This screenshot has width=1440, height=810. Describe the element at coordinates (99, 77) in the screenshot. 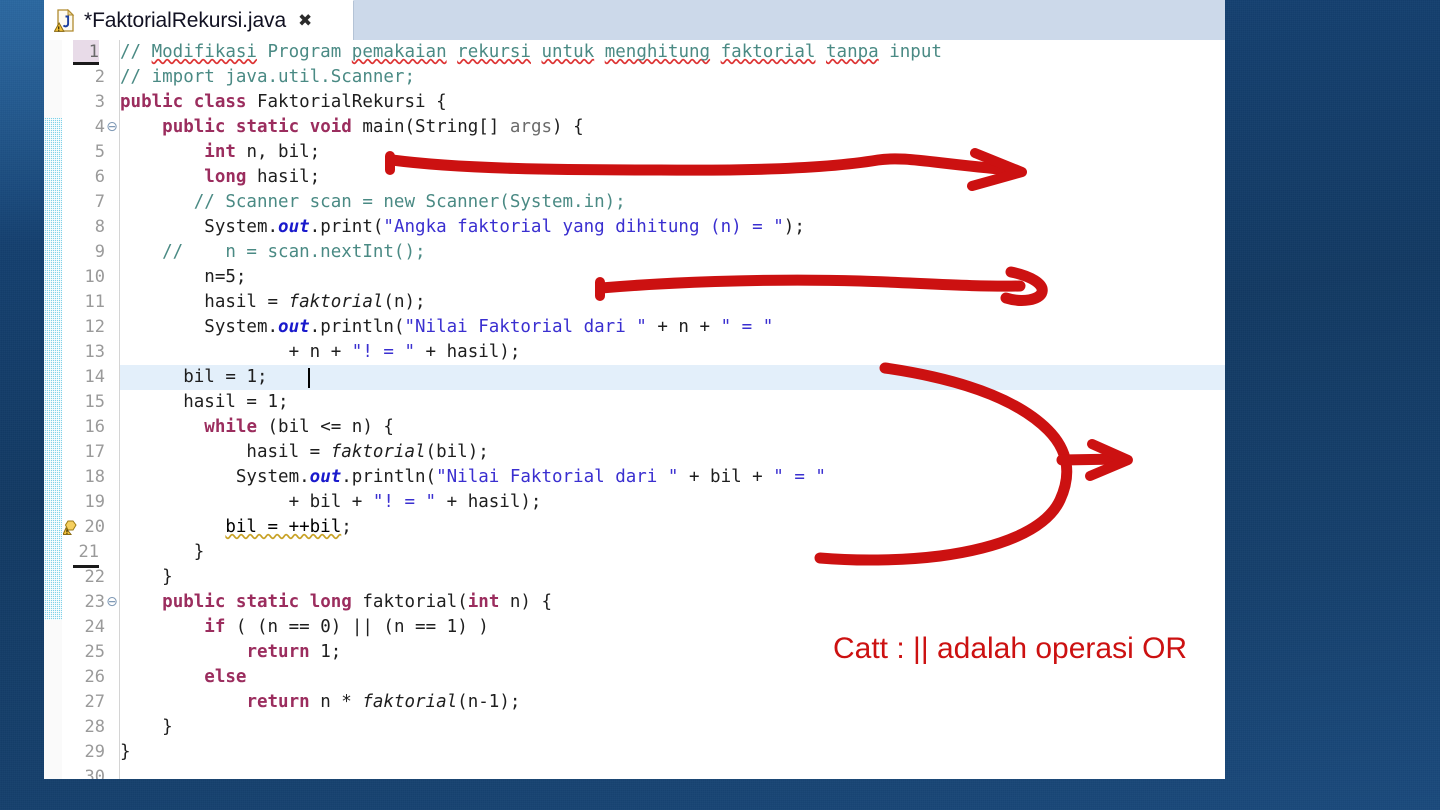

I see `line-number-2: 2` at that location.